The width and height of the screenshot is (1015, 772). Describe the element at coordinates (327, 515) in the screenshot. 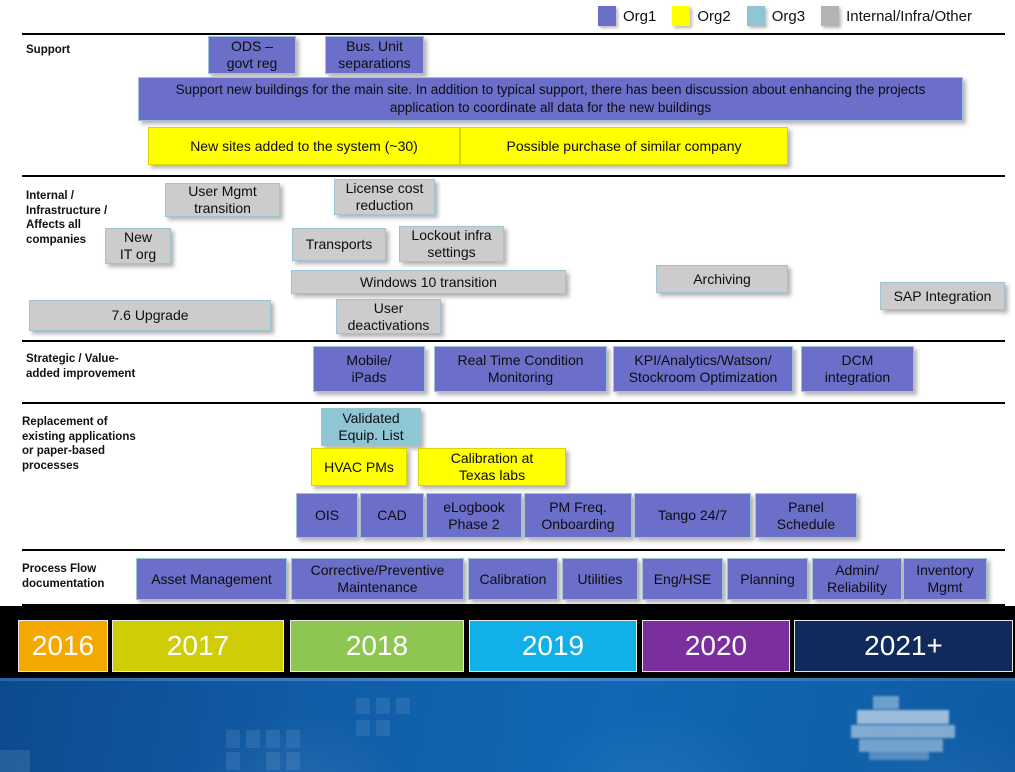

I see `item-ois: OIS` at that location.